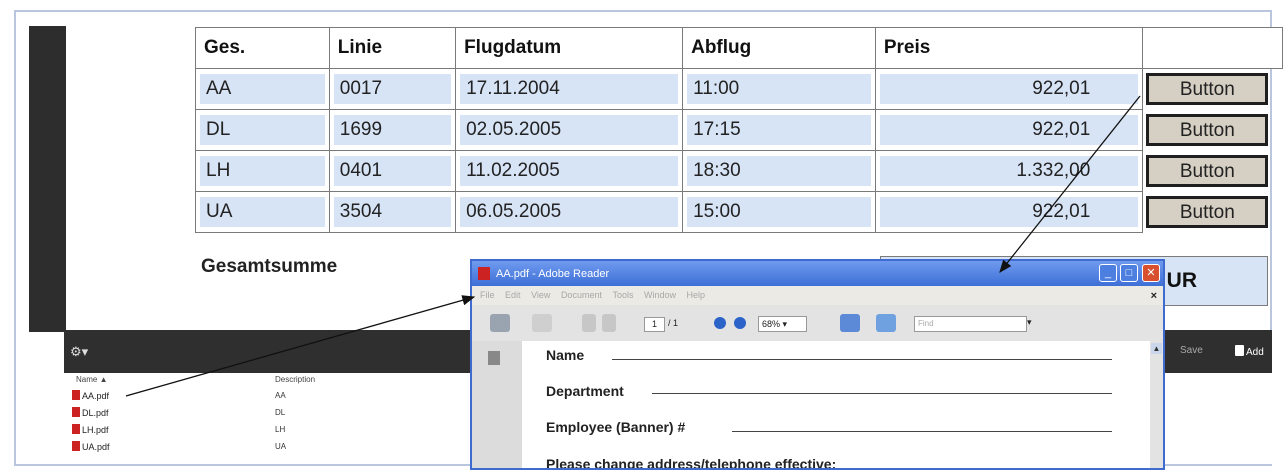  I want to click on arrow-file-to-reader, so click(300, 346).